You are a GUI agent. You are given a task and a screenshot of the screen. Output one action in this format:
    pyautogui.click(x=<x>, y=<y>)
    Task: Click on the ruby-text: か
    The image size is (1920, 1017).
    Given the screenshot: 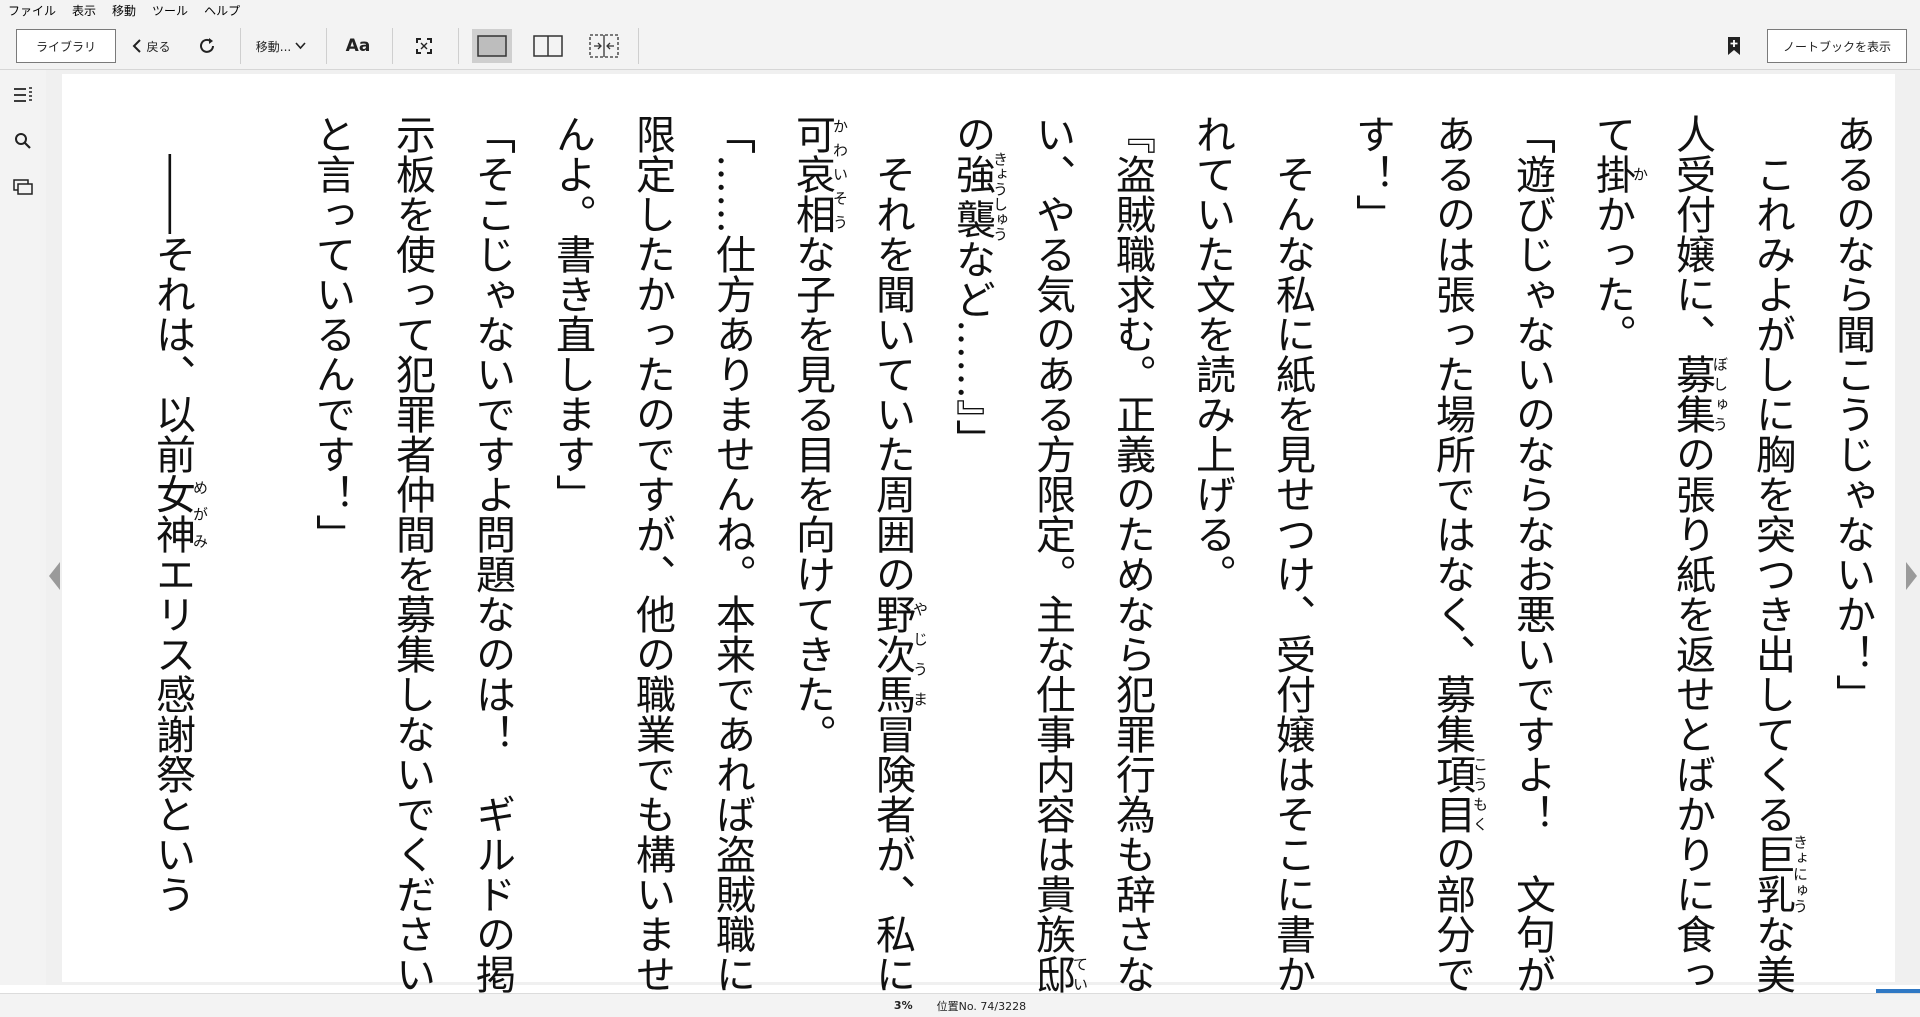 What is the action you would take?
    pyautogui.click(x=1640, y=174)
    